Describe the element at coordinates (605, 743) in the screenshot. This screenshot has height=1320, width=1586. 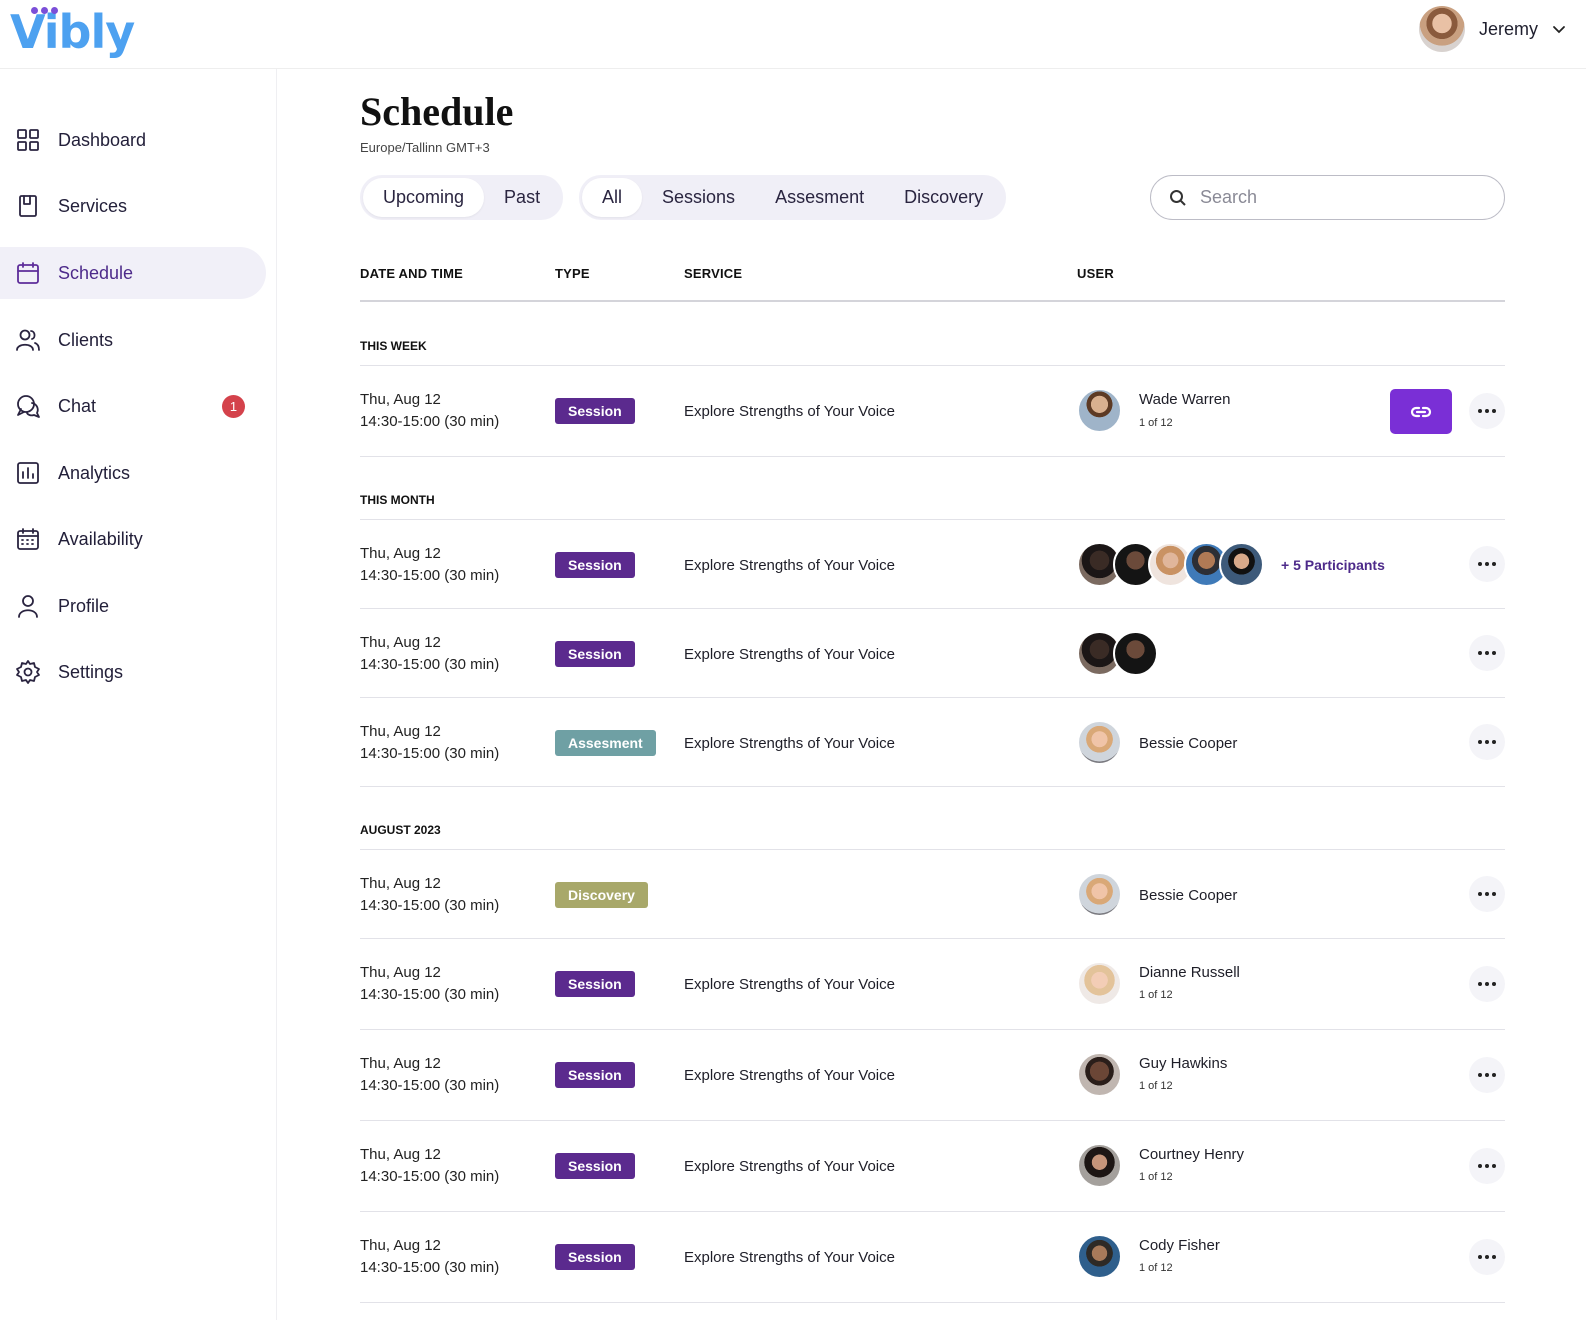
I see `type-badge: Assesment` at that location.